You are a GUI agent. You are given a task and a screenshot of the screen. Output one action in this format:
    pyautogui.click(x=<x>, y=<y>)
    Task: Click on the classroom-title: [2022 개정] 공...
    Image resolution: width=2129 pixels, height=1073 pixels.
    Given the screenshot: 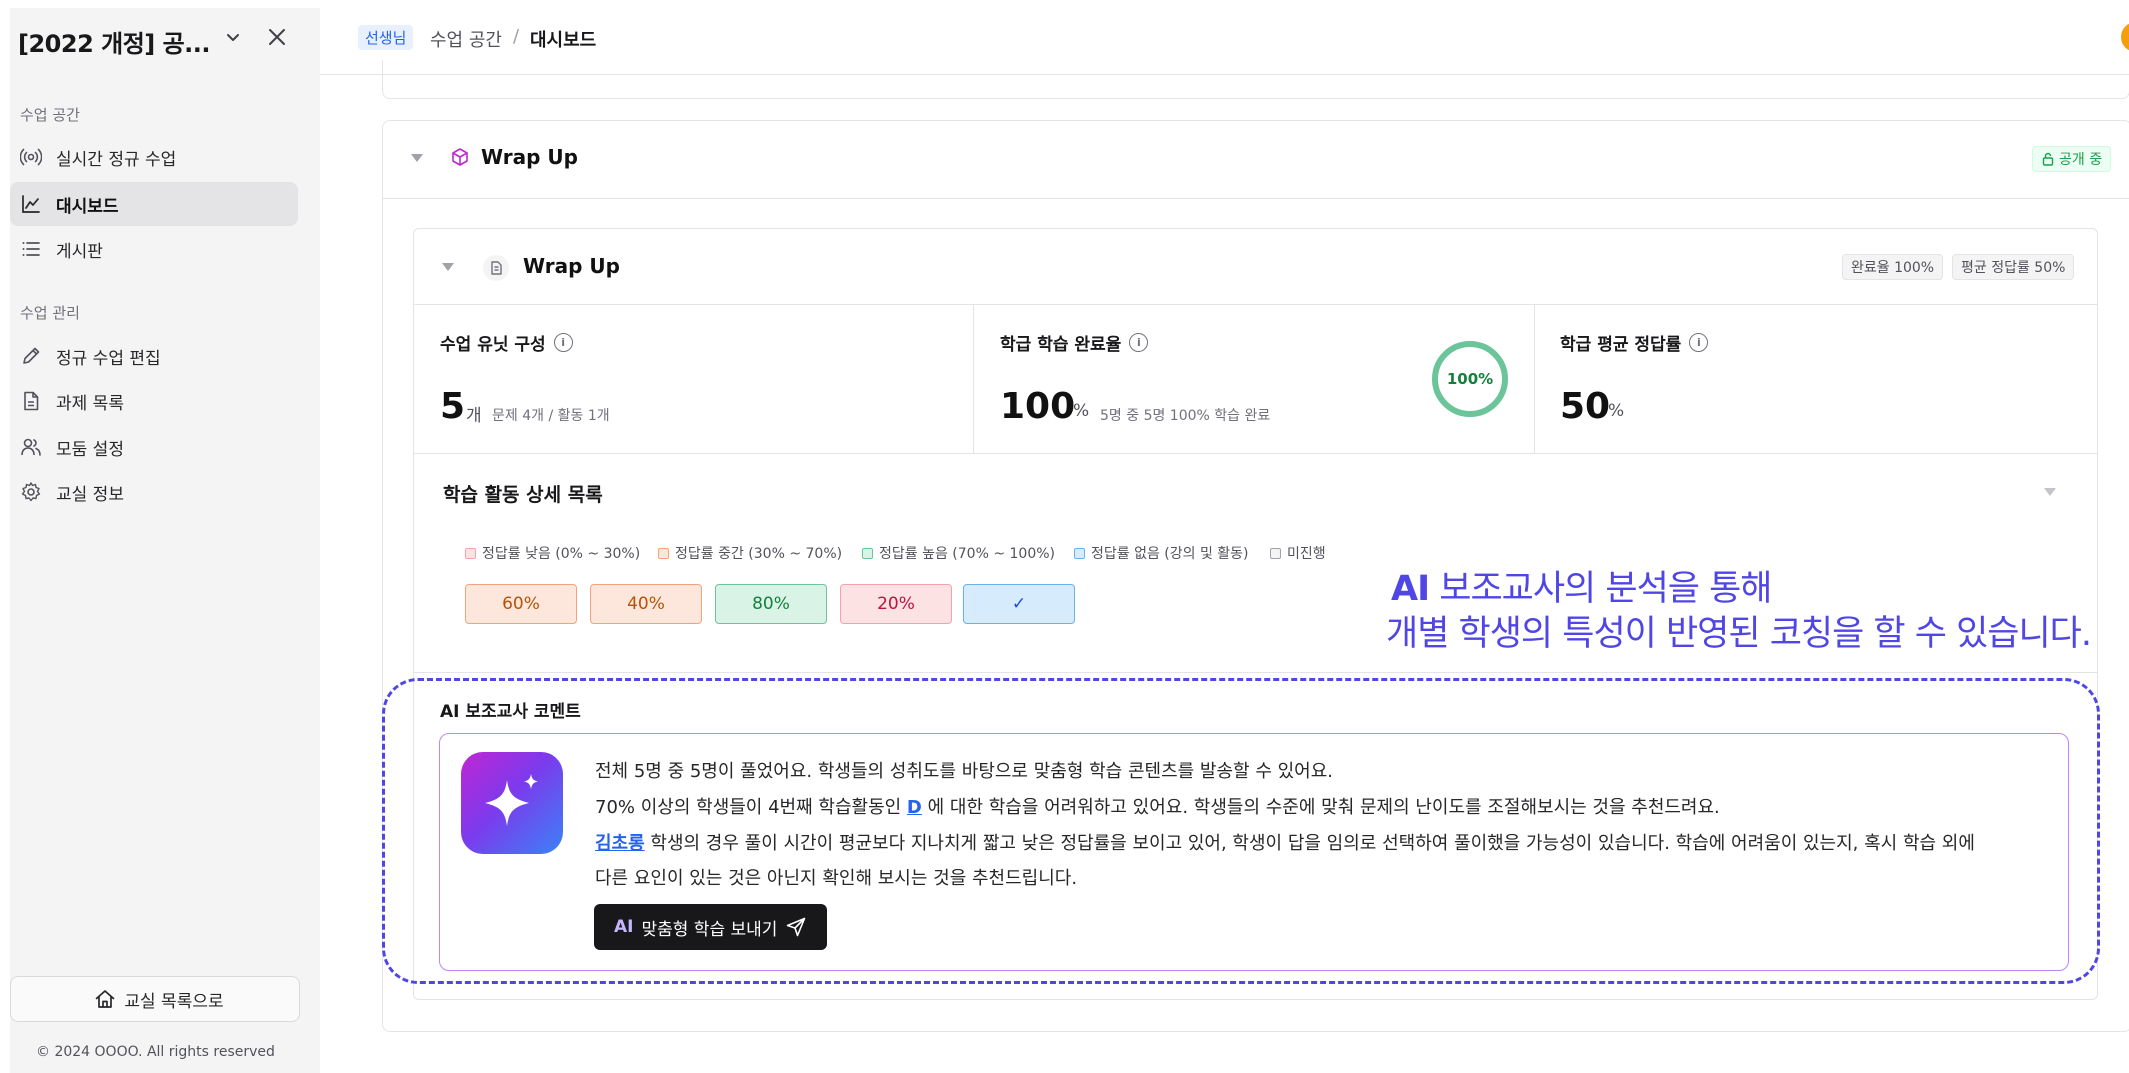 What is the action you would take?
    pyautogui.click(x=114, y=41)
    